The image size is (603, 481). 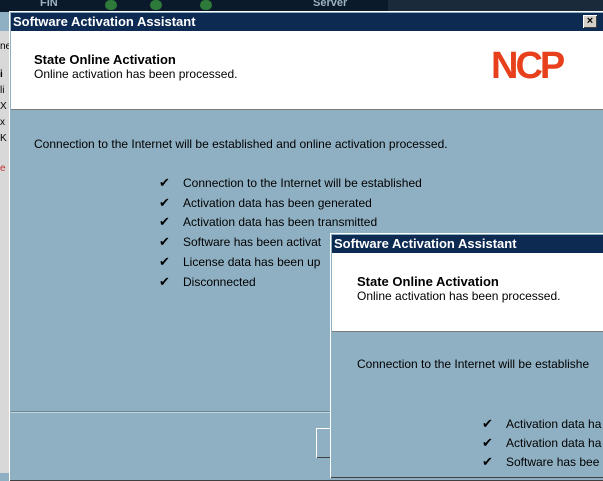 I want to click on dialog-titlebar: Software Activation Assistant, so click(x=467, y=244).